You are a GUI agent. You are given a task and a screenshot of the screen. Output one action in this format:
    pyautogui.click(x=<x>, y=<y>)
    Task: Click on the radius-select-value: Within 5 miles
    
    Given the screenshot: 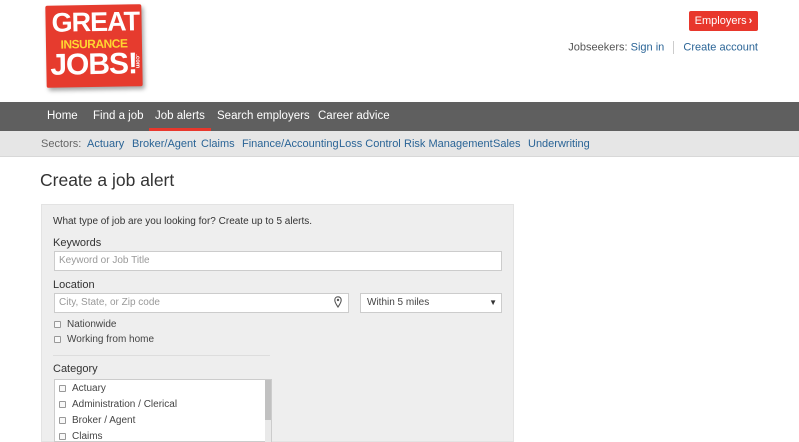 What is the action you would take?
    pyautogui.click(x=398, y=302)
    